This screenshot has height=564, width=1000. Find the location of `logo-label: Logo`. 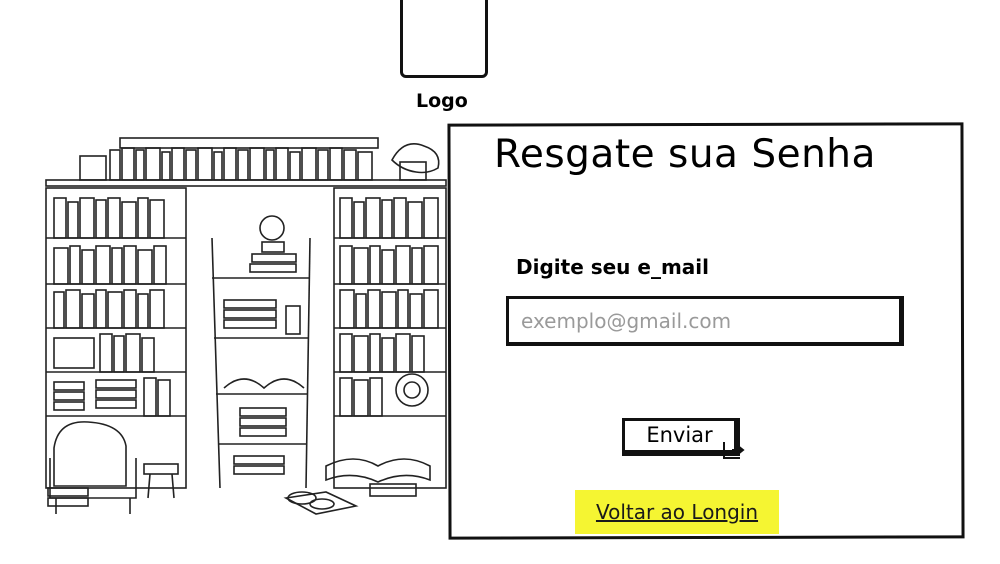

logo-label: Logo is located at coordinates (442, 101).